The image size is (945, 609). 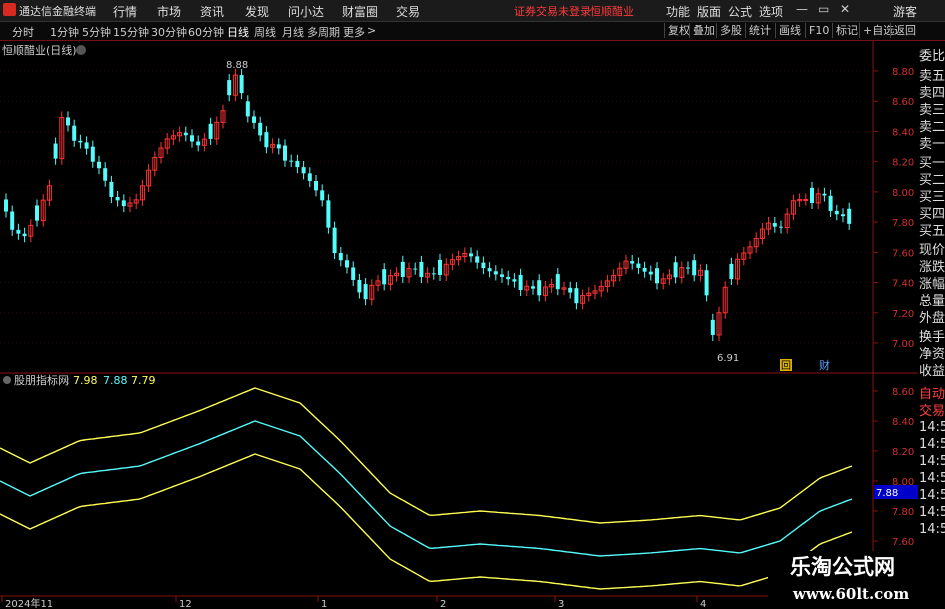 I want to click on time-tick-label: 1, so click(x=324, y=604).